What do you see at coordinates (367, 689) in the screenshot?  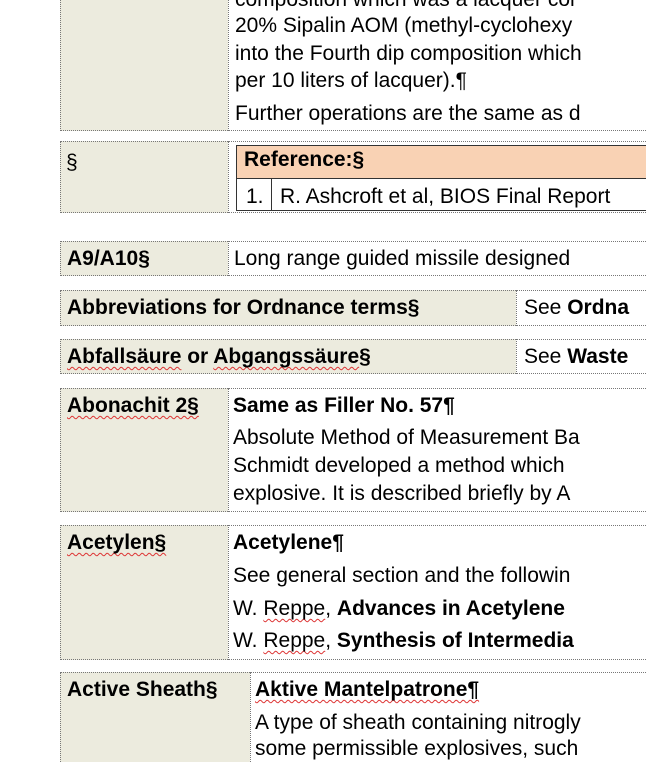 I see `entry-title: Aktive Mantelpatrone¶` at bounding box center [367, 689].